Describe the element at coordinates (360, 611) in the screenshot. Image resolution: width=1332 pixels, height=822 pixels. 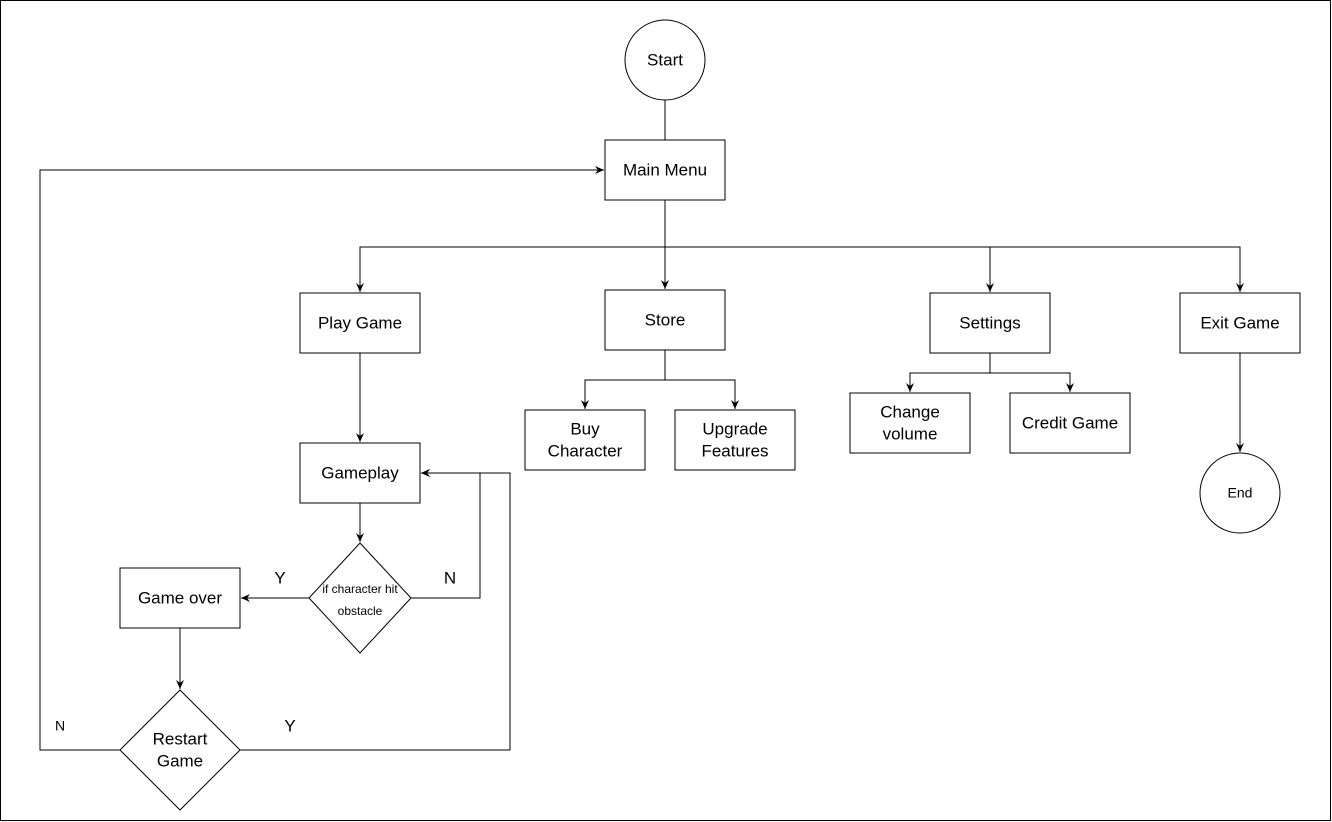
I see `node-label: obstacle` at that location.